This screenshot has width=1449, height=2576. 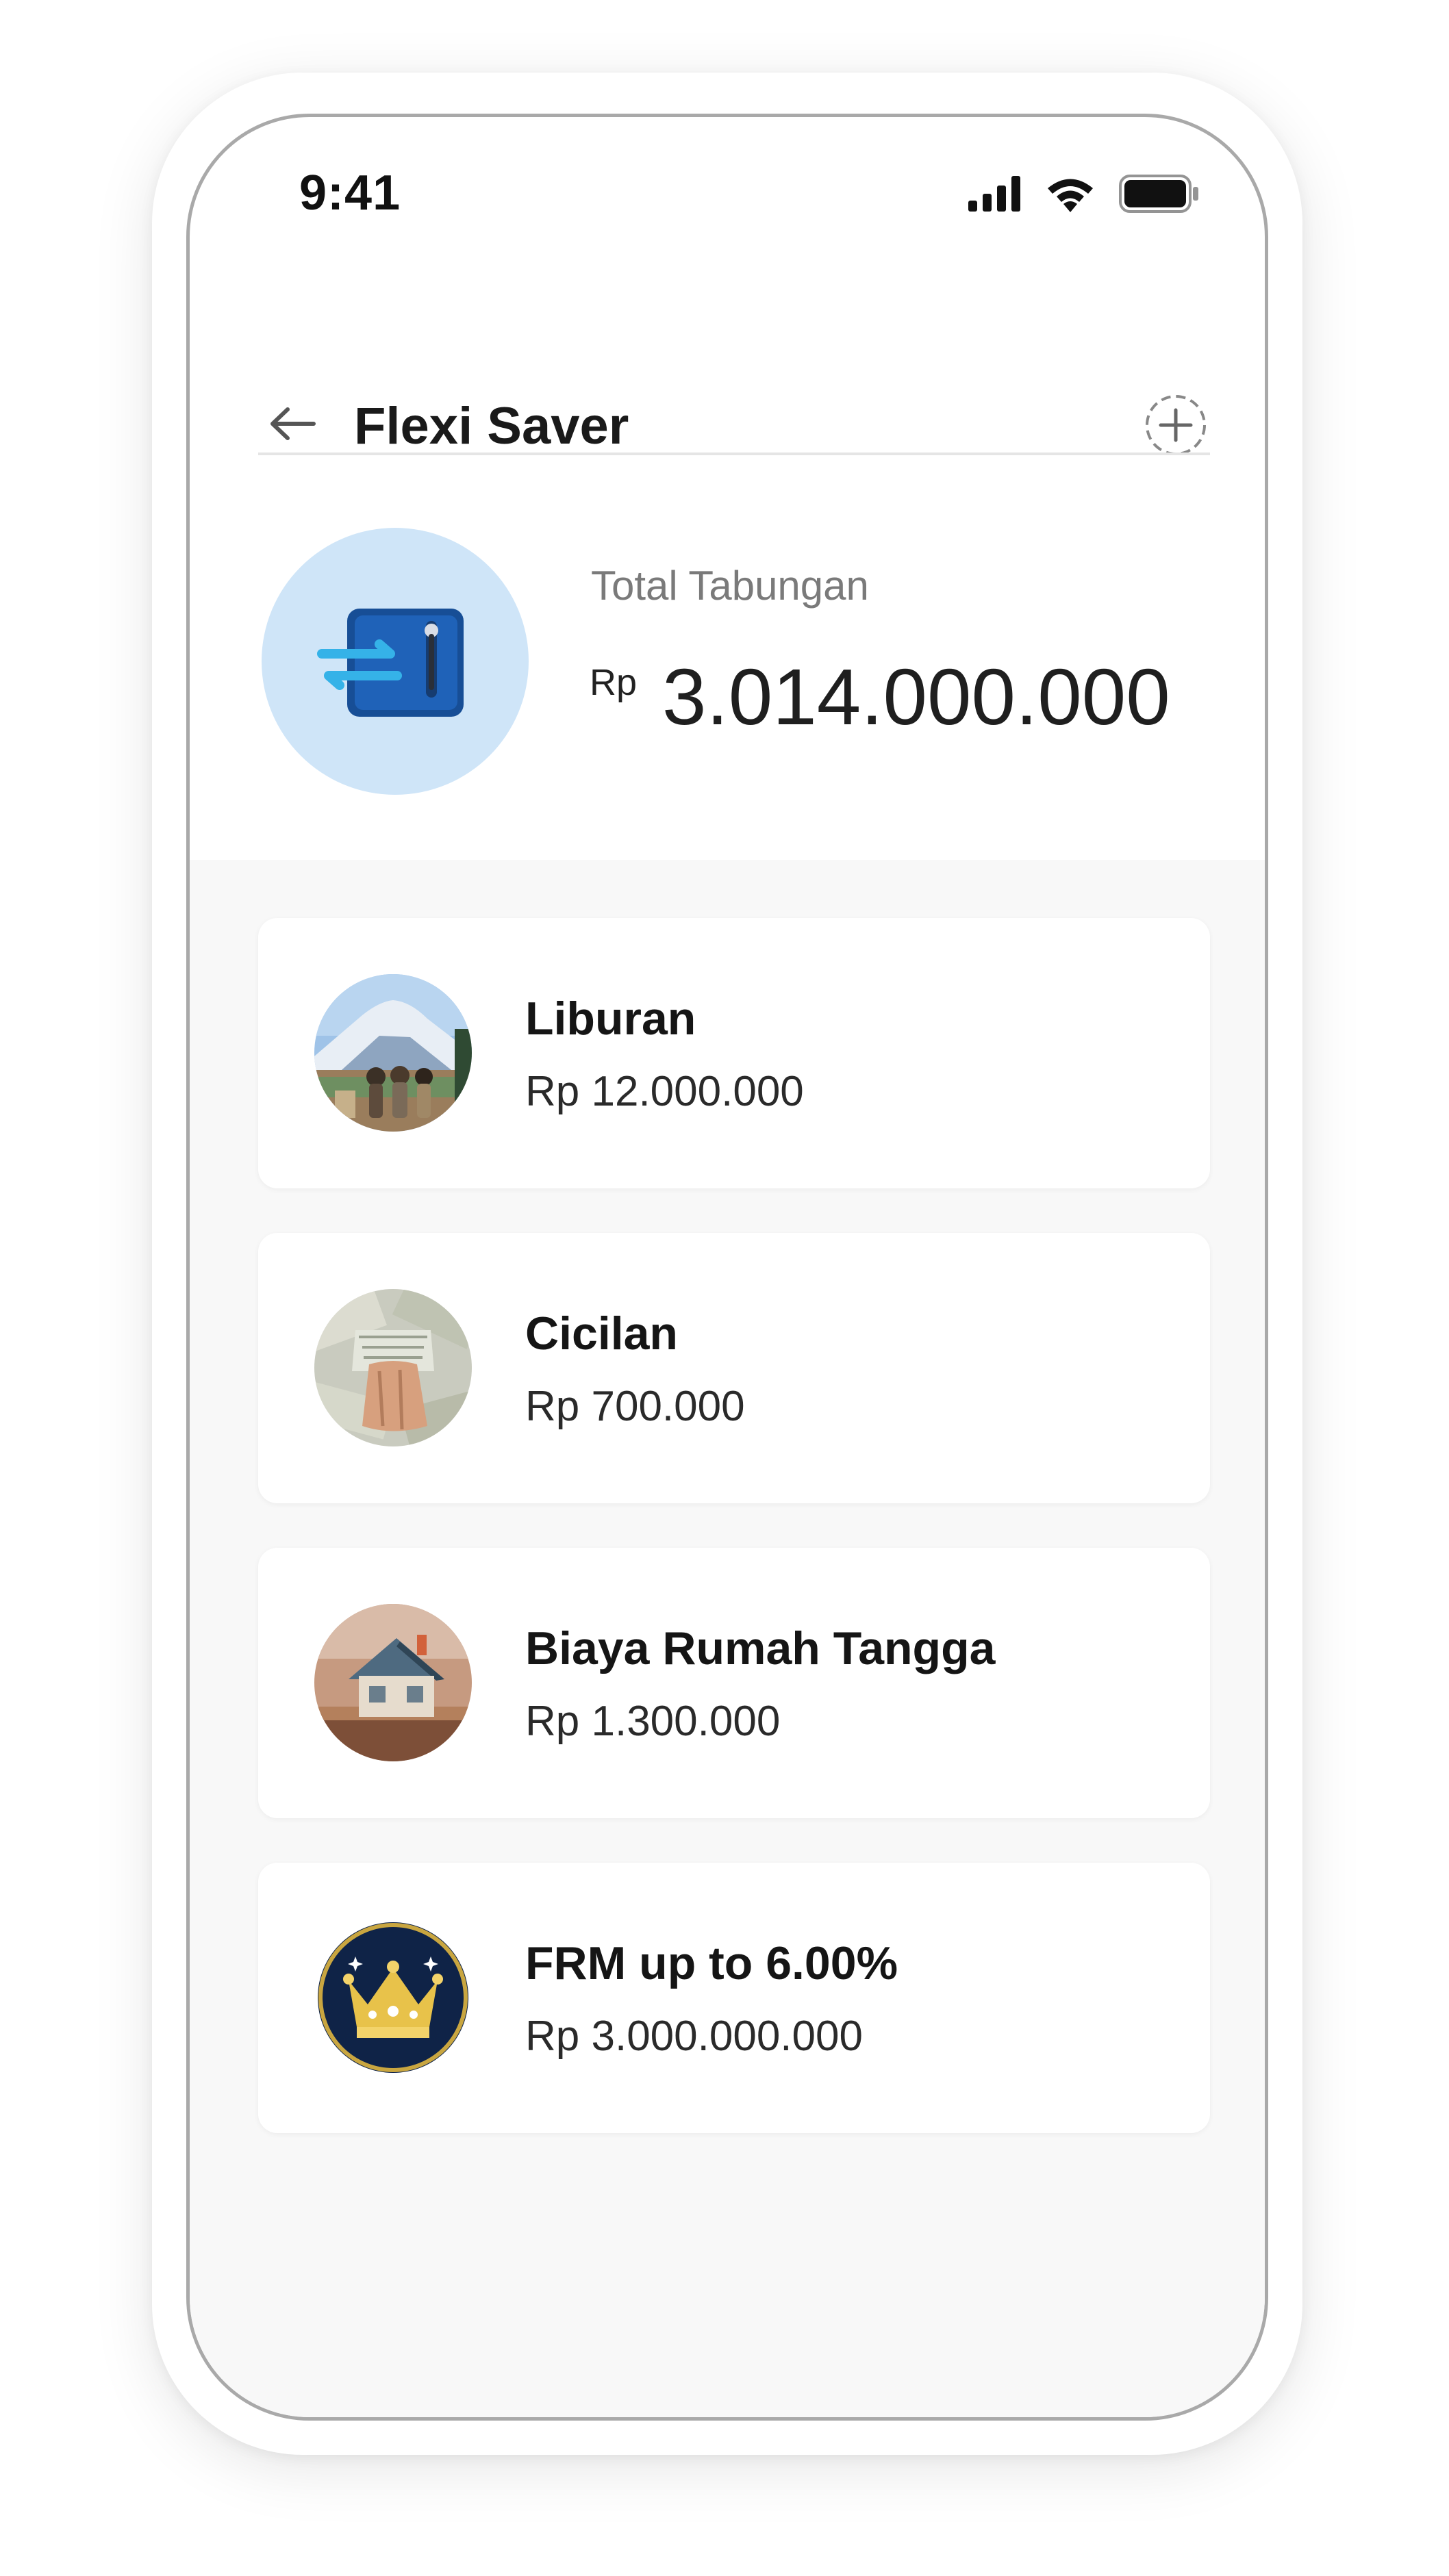 I want to click on total-savings-amount: 3.014.000.000, so click(x=916, y=696).